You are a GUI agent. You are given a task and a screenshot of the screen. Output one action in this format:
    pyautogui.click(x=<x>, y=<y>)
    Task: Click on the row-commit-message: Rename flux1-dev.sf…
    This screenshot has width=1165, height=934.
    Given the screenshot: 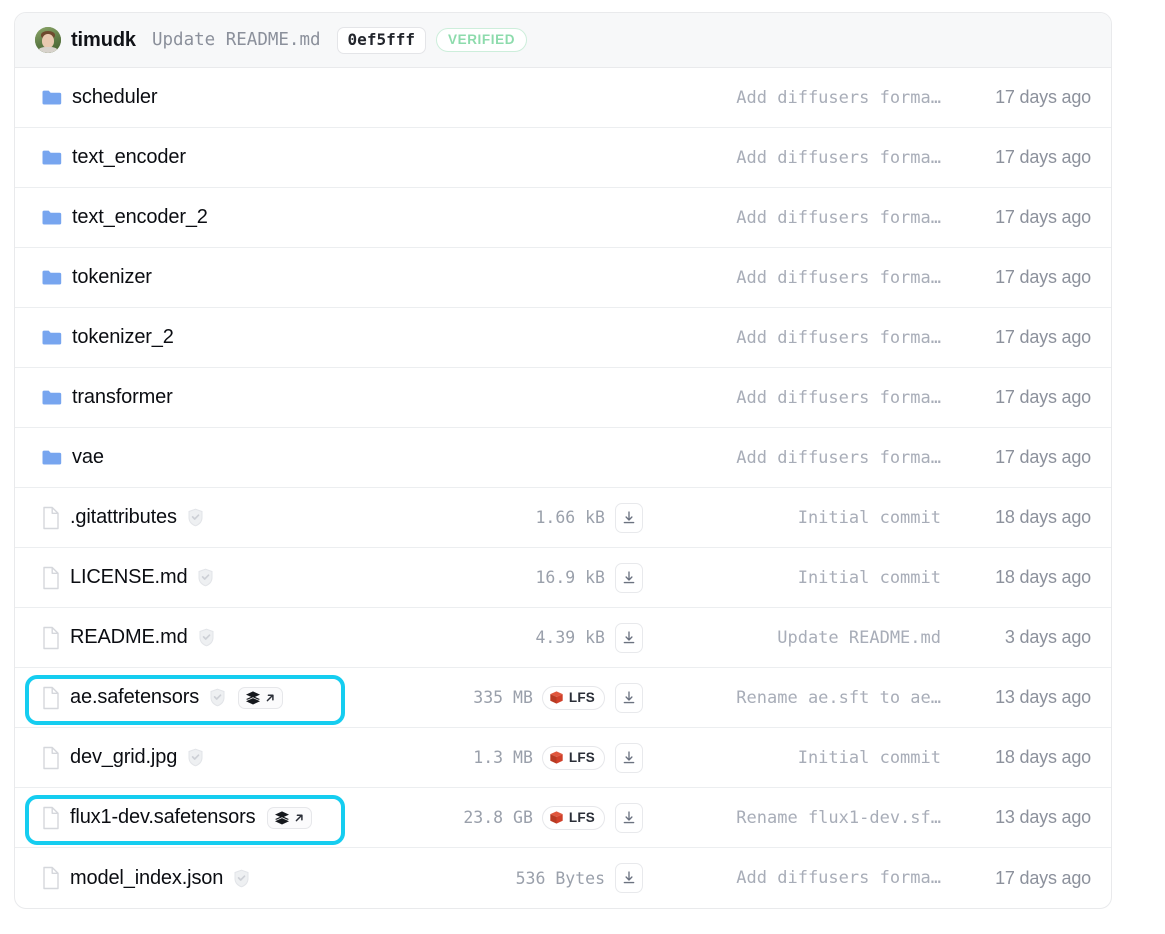 What is the action you would take?
    pyautogui.click(x=798, y=818)
    